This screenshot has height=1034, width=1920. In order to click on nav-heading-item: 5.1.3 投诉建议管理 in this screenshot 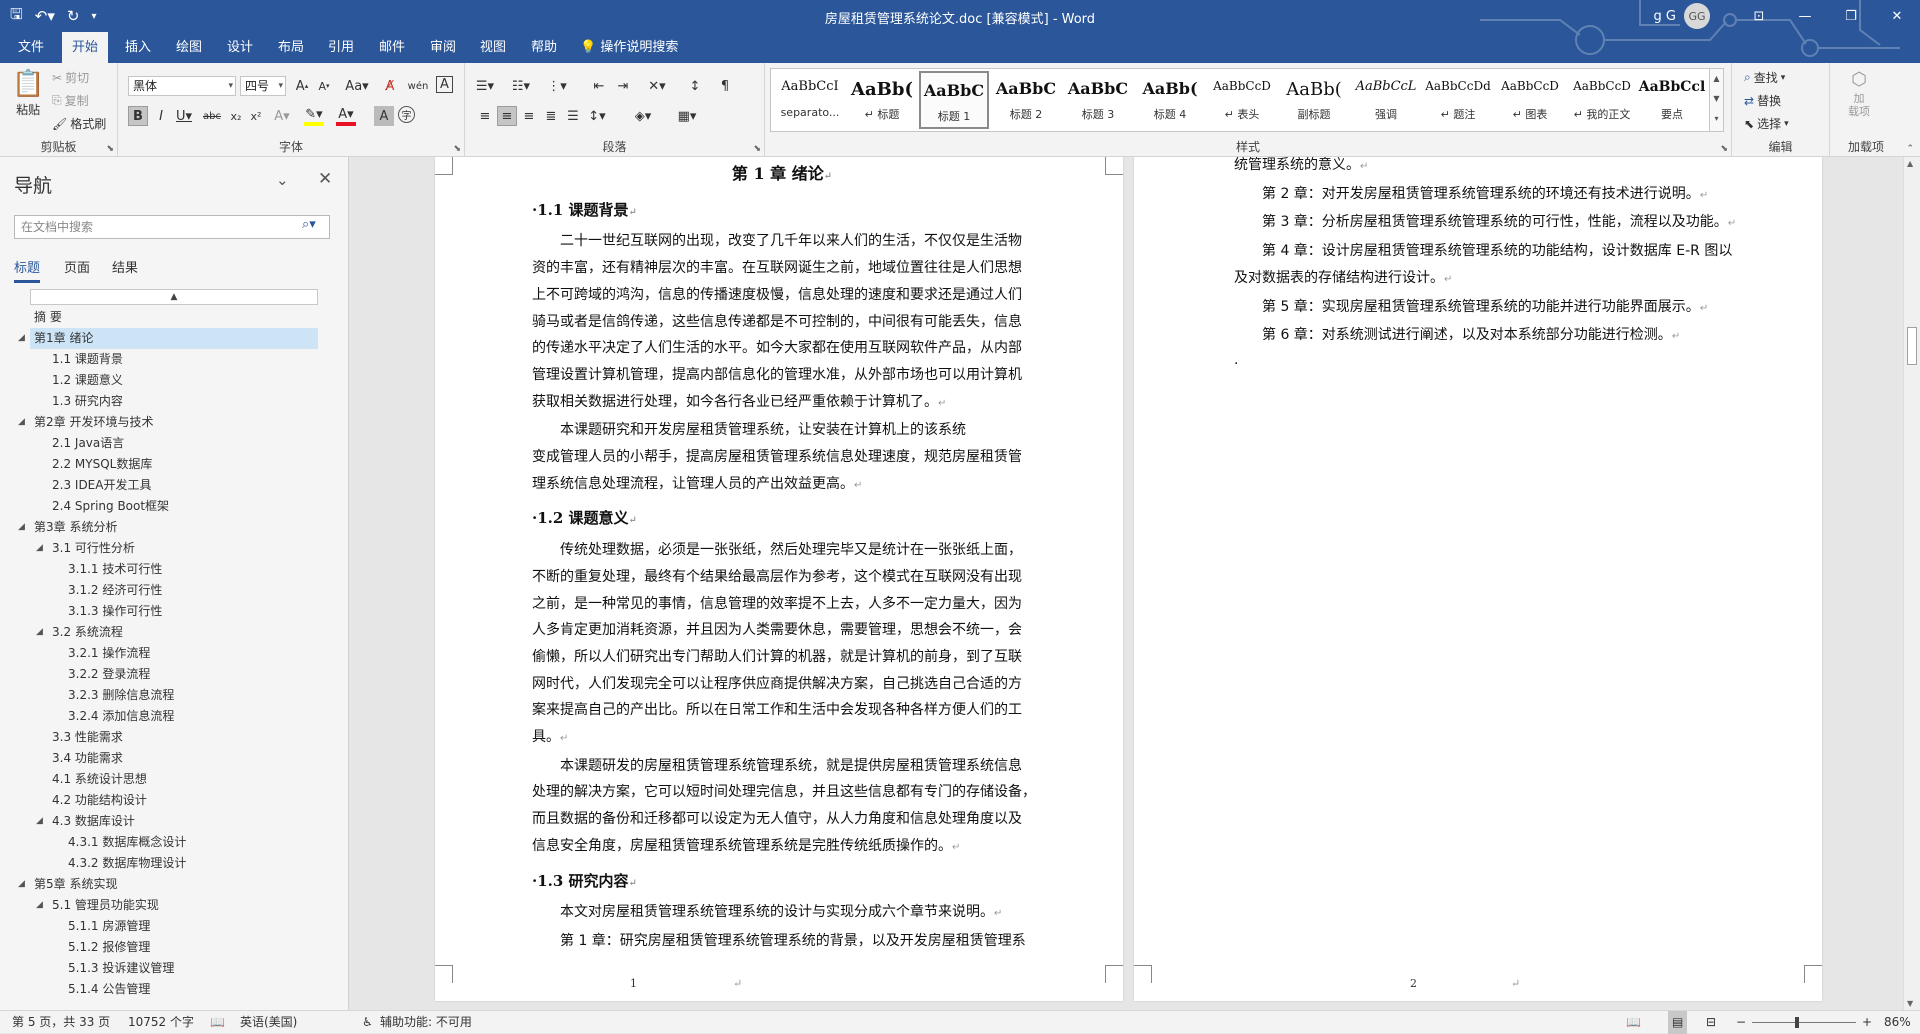, I will do `click(174, 968)`.